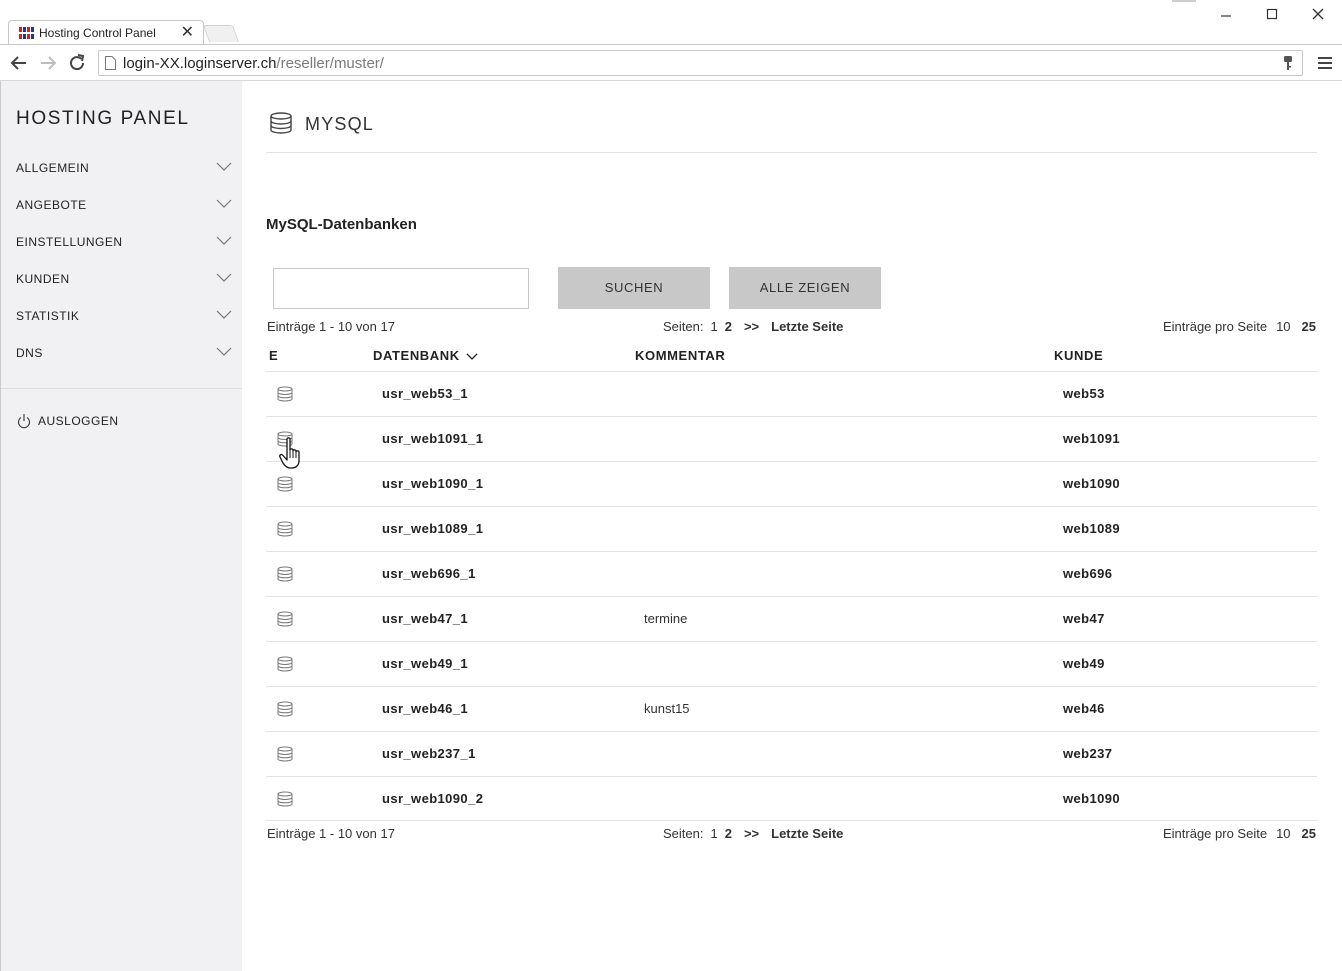 The height and width of the screenshot is (971, 1342). What do you see at coordinates (425, 618) in the screenshot?
I see `database-name: usr_web47_1` at bounding box center [425, 618].